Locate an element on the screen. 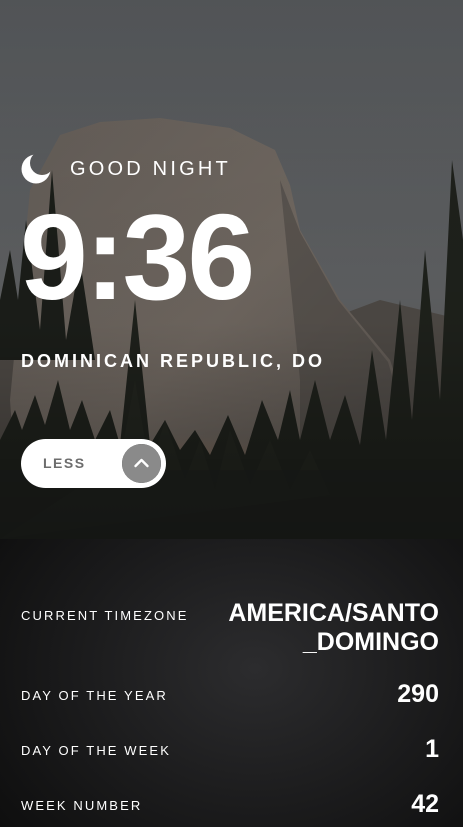 This screenshot has width=463, height=827. day-of-year-value: 290 is located at coordinates (418, 694).